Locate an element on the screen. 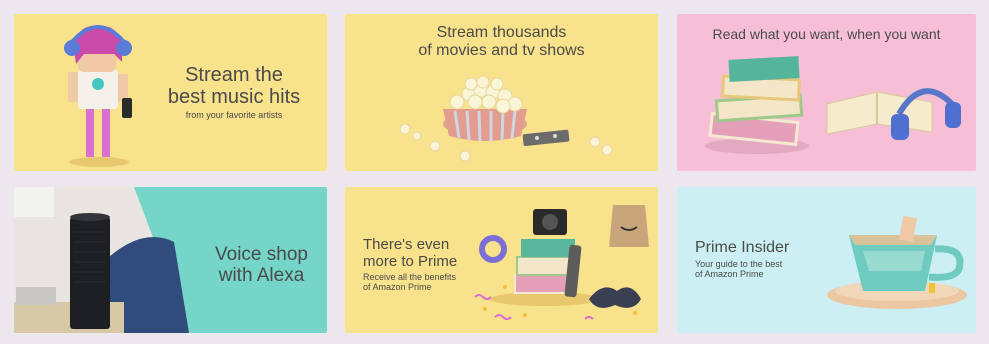 The width and height of the screenshot is (989, 344). promo-tile-movies: Stream thousands of movies and tv shows is located at coordinates (501, 92).